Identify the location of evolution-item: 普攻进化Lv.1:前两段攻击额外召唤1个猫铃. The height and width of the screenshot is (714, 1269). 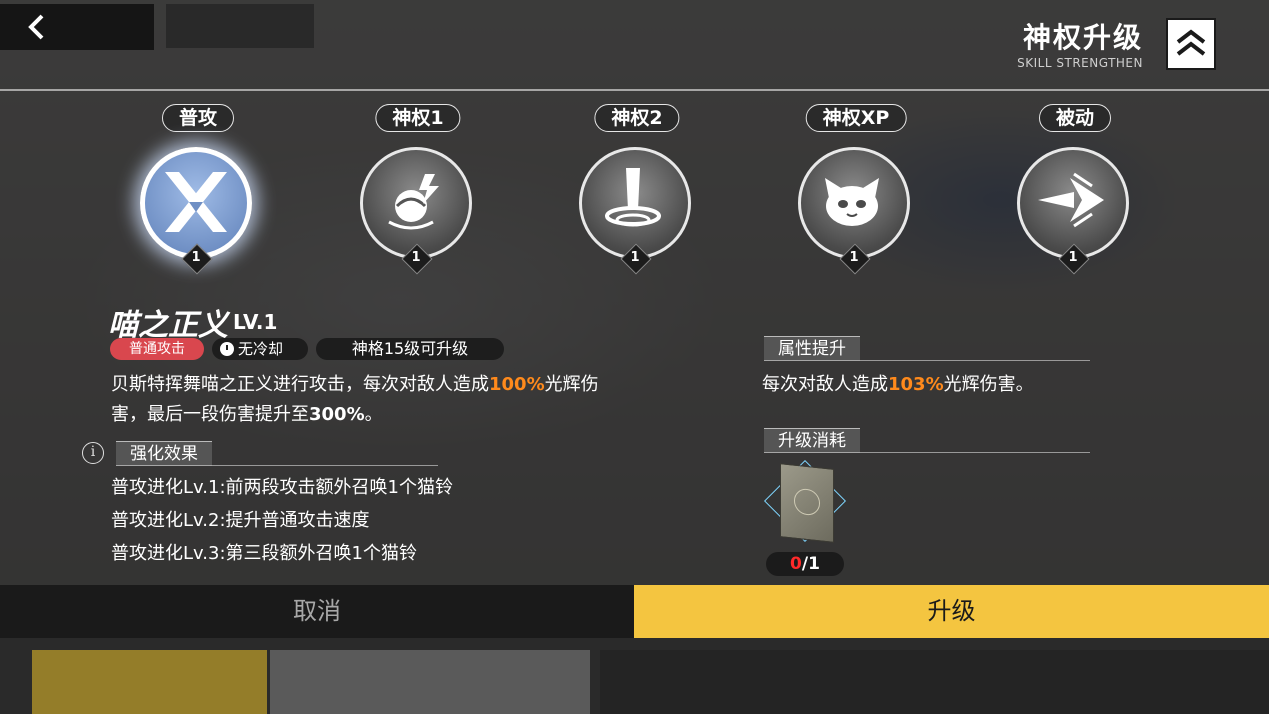
(282, 487).